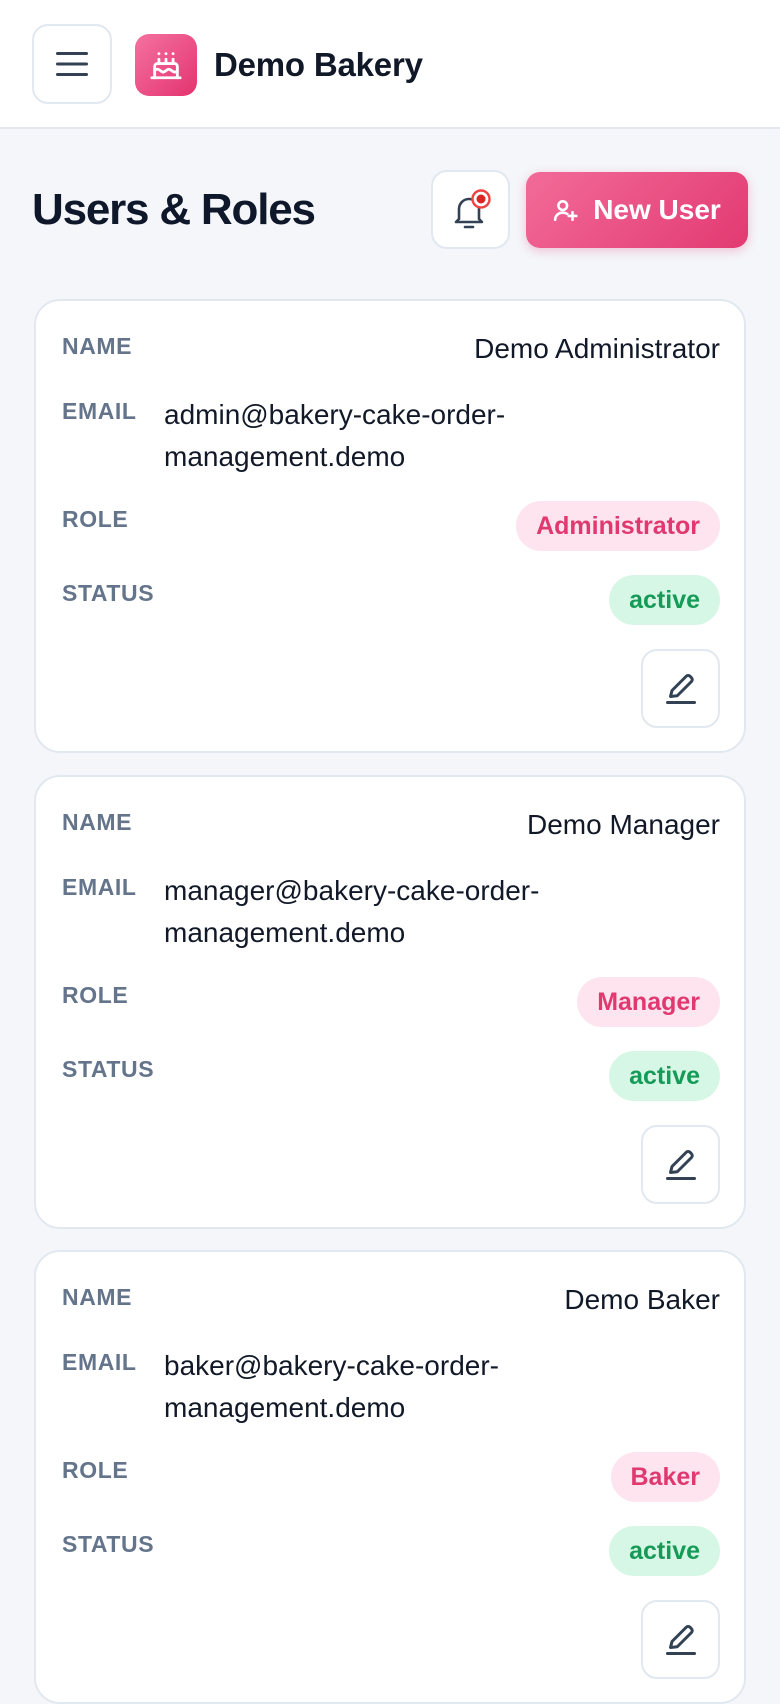 The width and height of the screenshot is (780, 1704). What do you see at coordinates (566, 211) in the screenshot?
I see `user-plus-icon` at bounding box center [566, 211].